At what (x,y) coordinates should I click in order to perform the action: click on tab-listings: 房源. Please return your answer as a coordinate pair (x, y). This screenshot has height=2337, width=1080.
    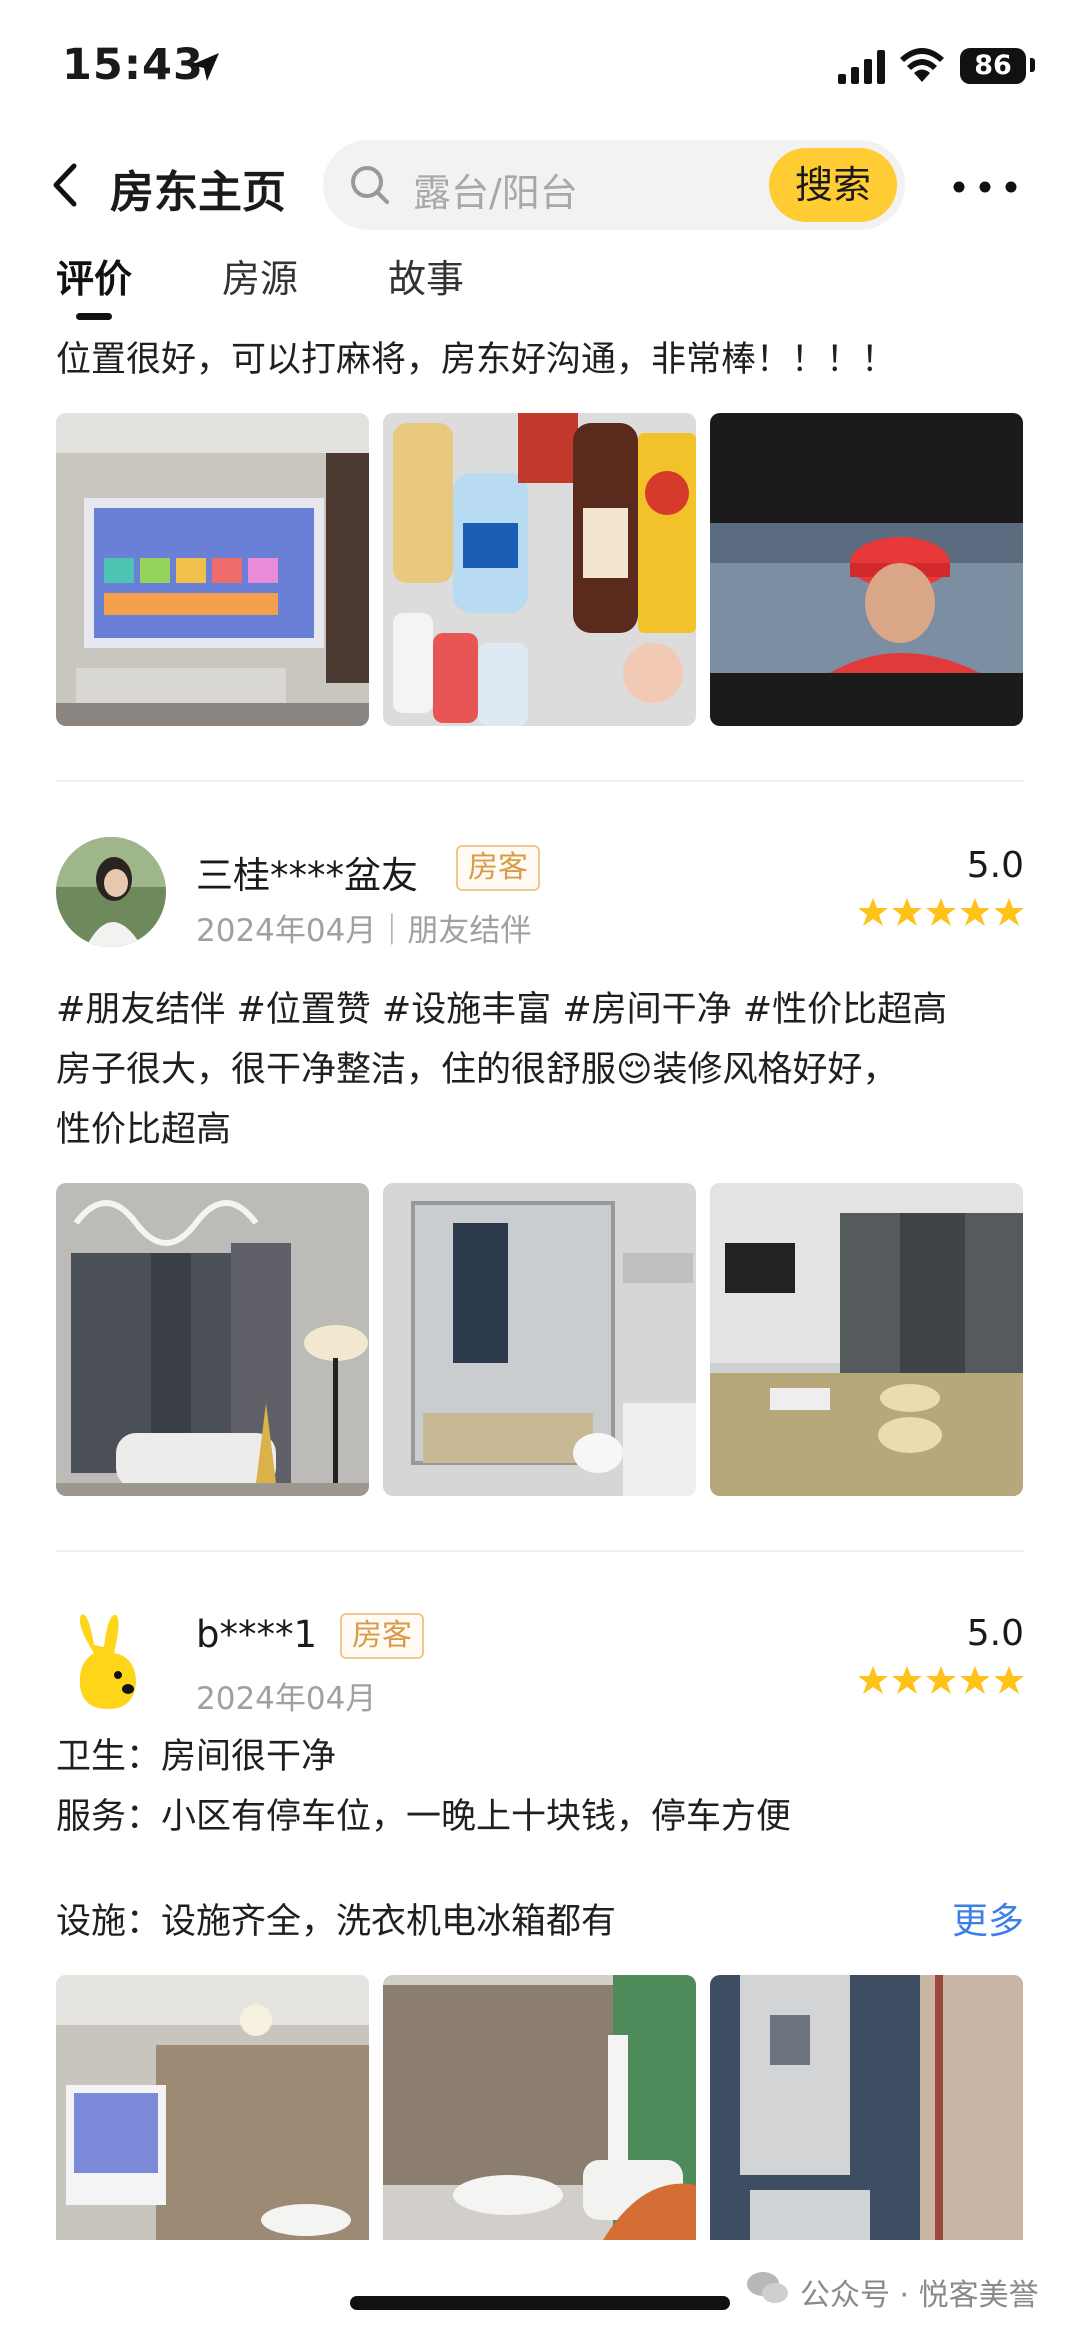
    Looking at the image, I should click on (260, 275).